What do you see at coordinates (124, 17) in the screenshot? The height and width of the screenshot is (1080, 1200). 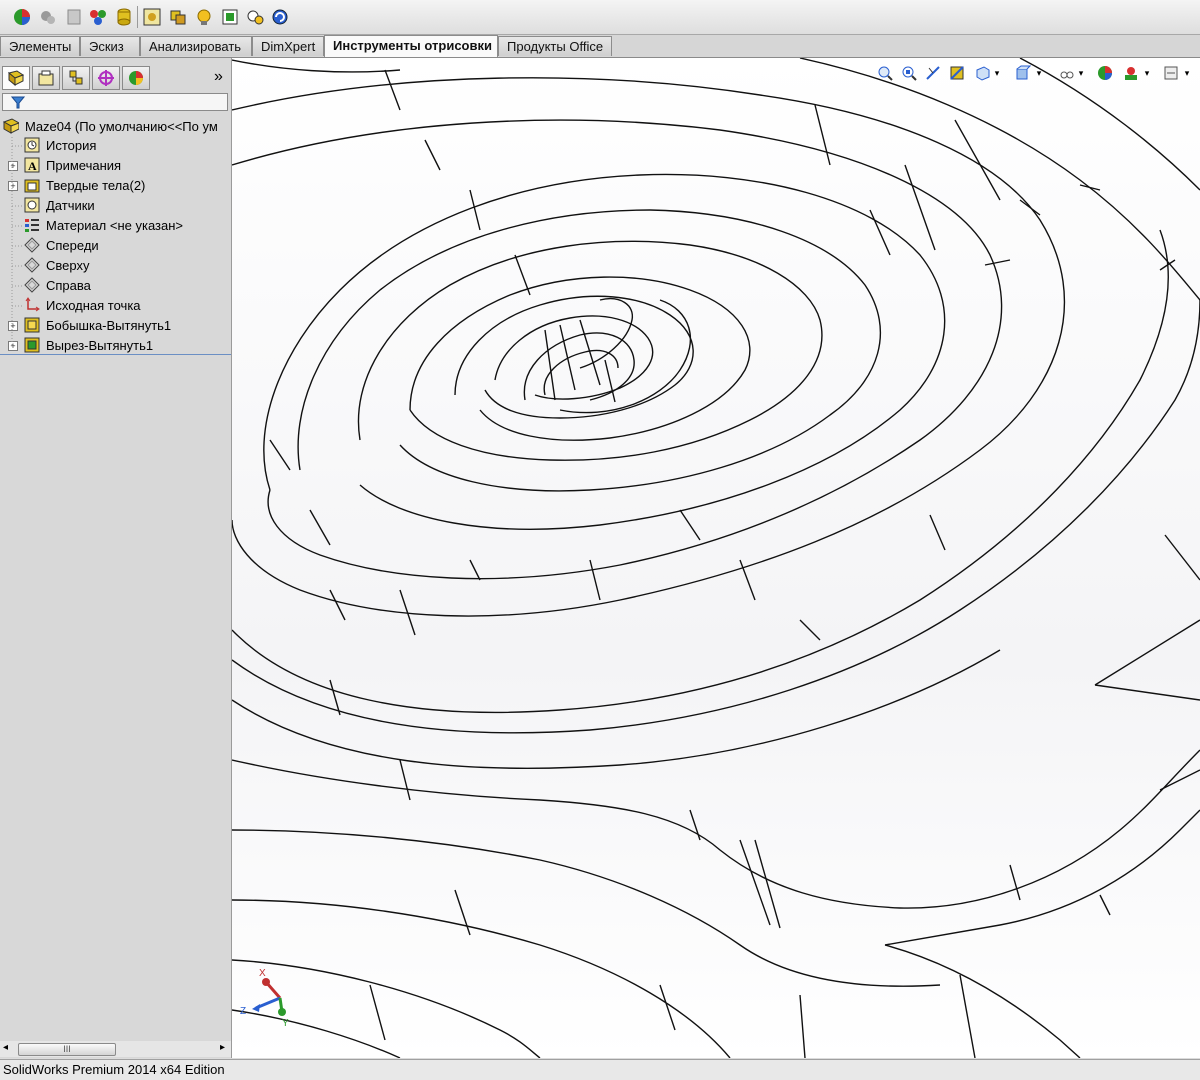 I see `database-icon` at bounding box center [124, 17].